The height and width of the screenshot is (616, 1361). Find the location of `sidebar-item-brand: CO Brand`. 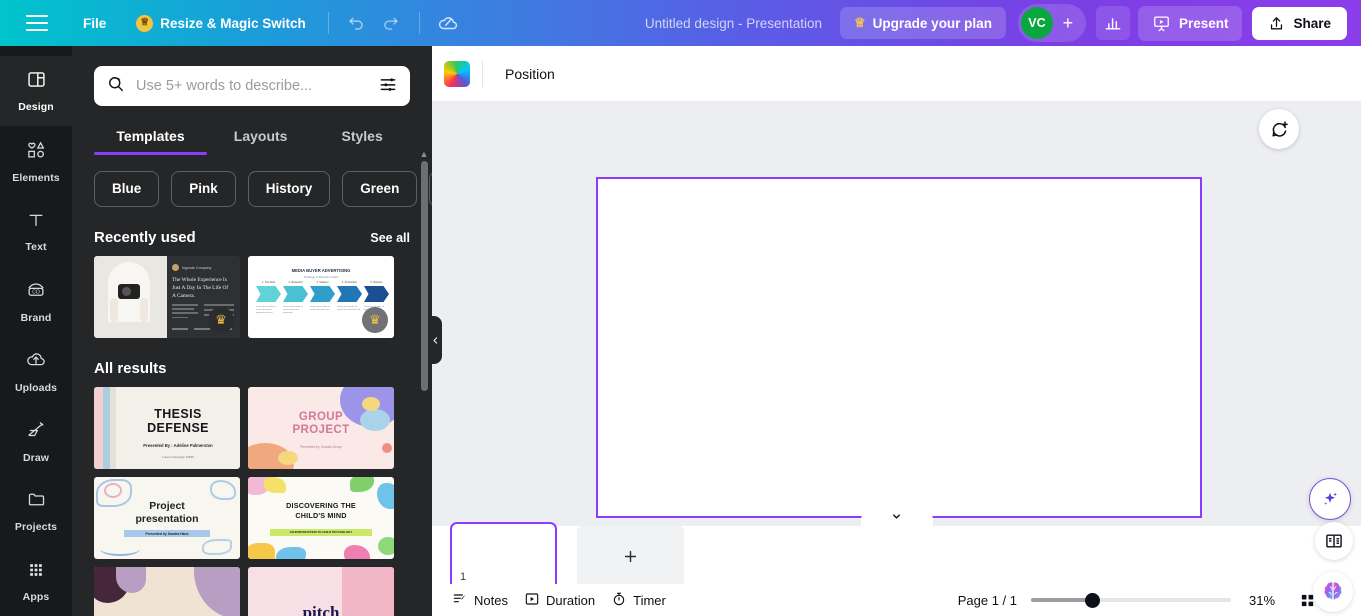

sidebar-item-brand: CO Brand is located at coordinates (36, 301).